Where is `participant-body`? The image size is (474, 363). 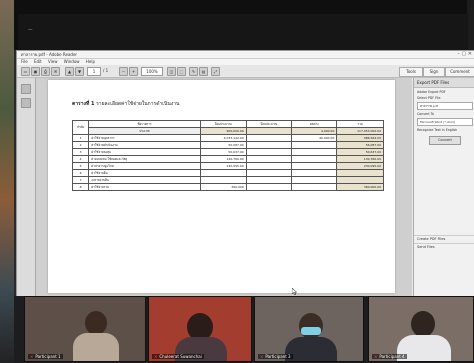
participant-body is located at coordinates (311, 349).